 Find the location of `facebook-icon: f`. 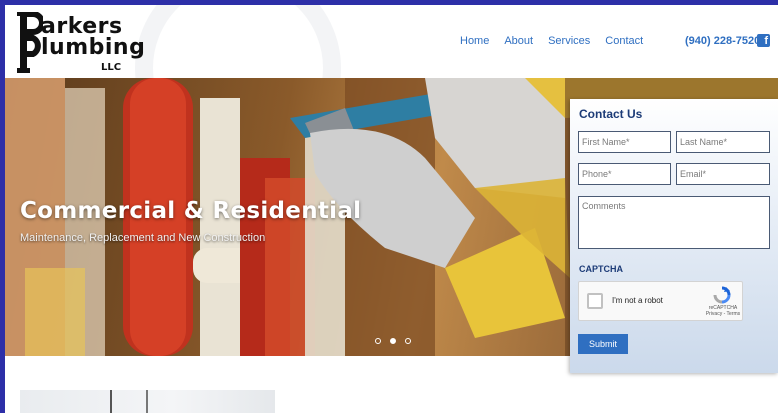

facebook-icon: f is located at coordinates (763, 40).